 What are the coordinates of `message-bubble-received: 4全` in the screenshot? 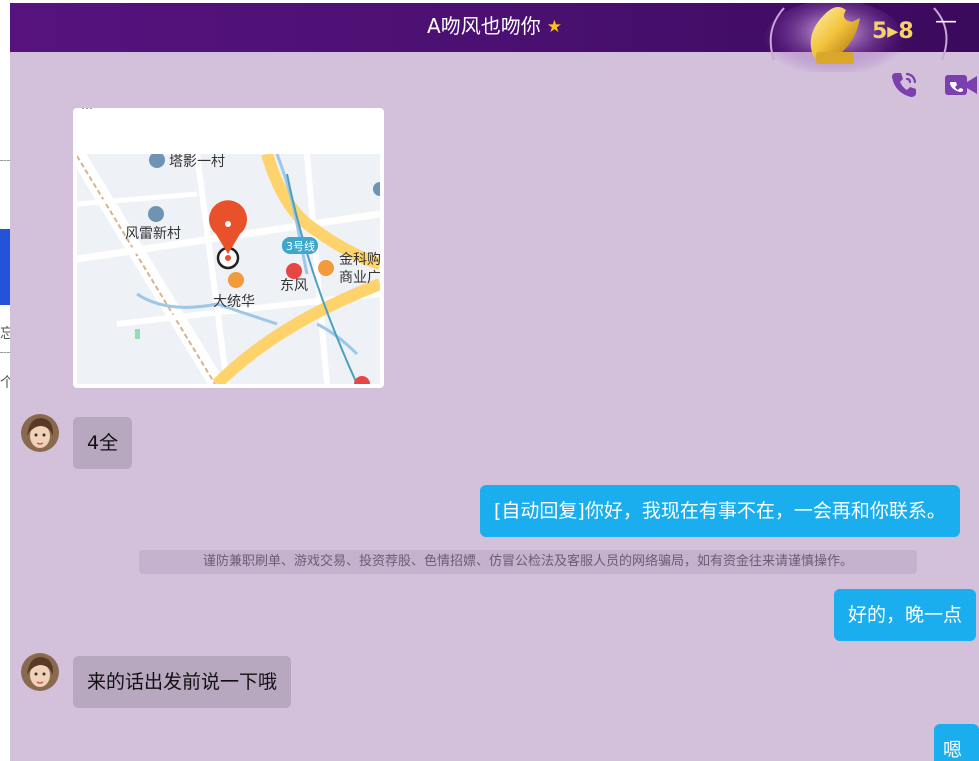 It's located at (103, 443).